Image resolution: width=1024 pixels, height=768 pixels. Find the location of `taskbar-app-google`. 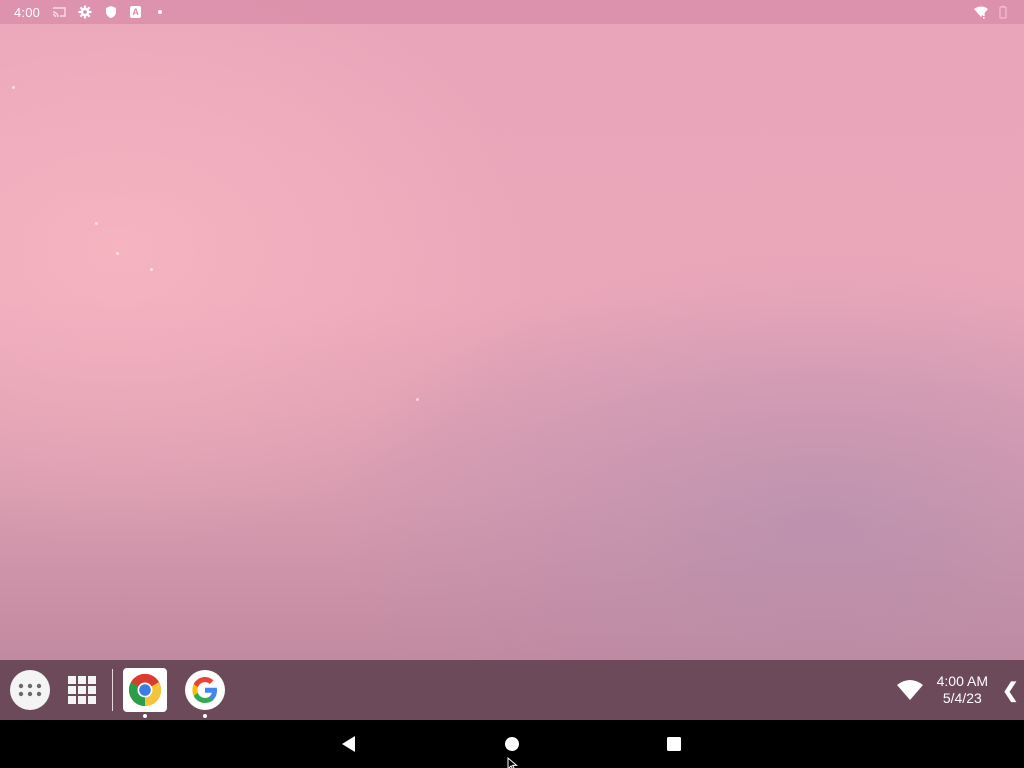

taskbar-app-google is located at coordinates (205, 693).